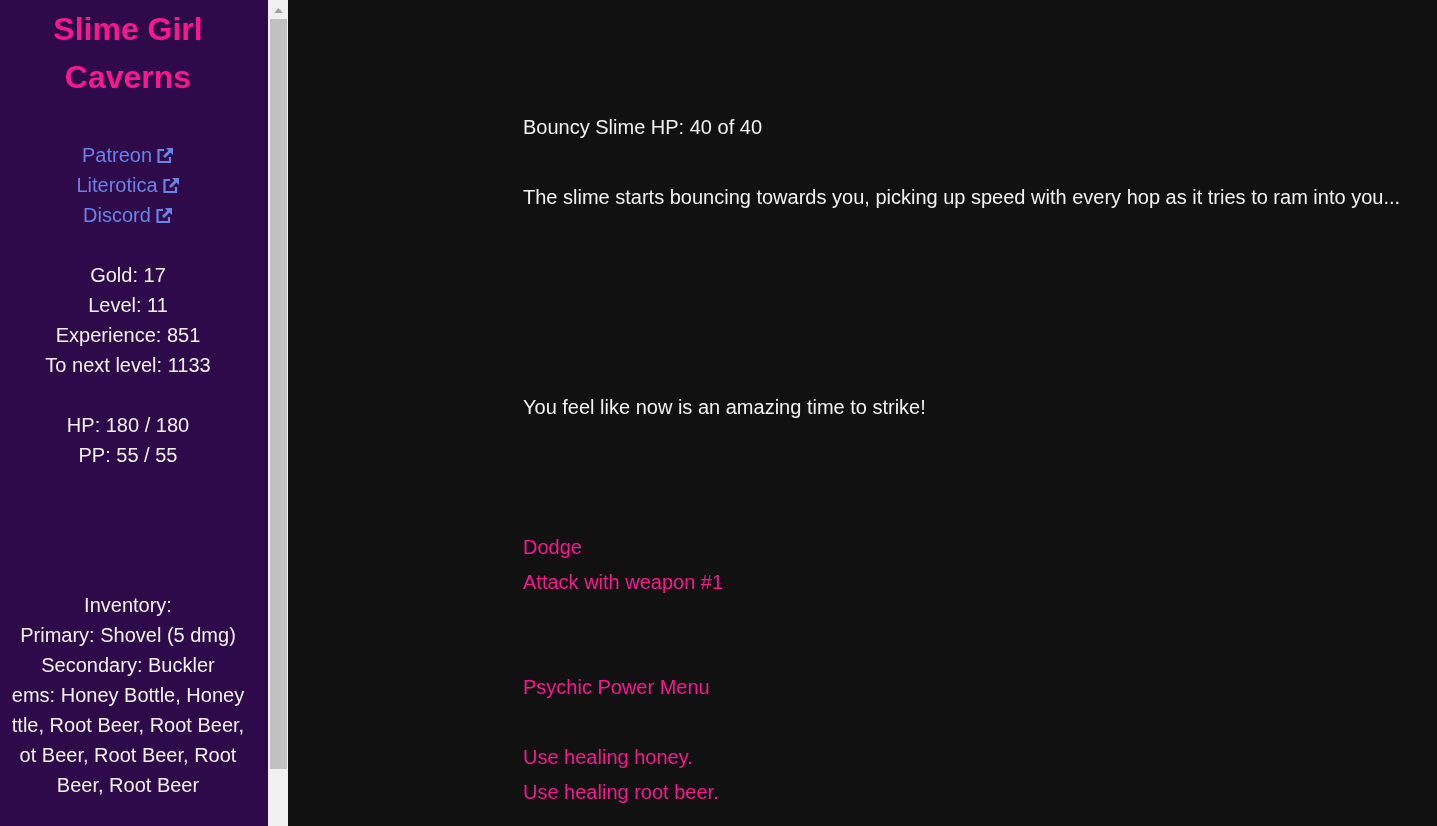  Describe the element at coordinates (621, 792) in the screenshot. I see `action-link: Use healing root beer.` at that location.